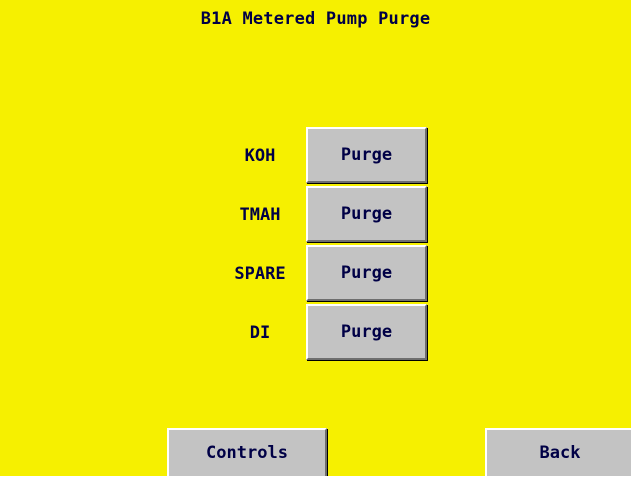 This screenshot has width=631, height=479. Describe the element at coordinates (260, 333) in the screenshot. I see `purge-label-di: DI` at that location.